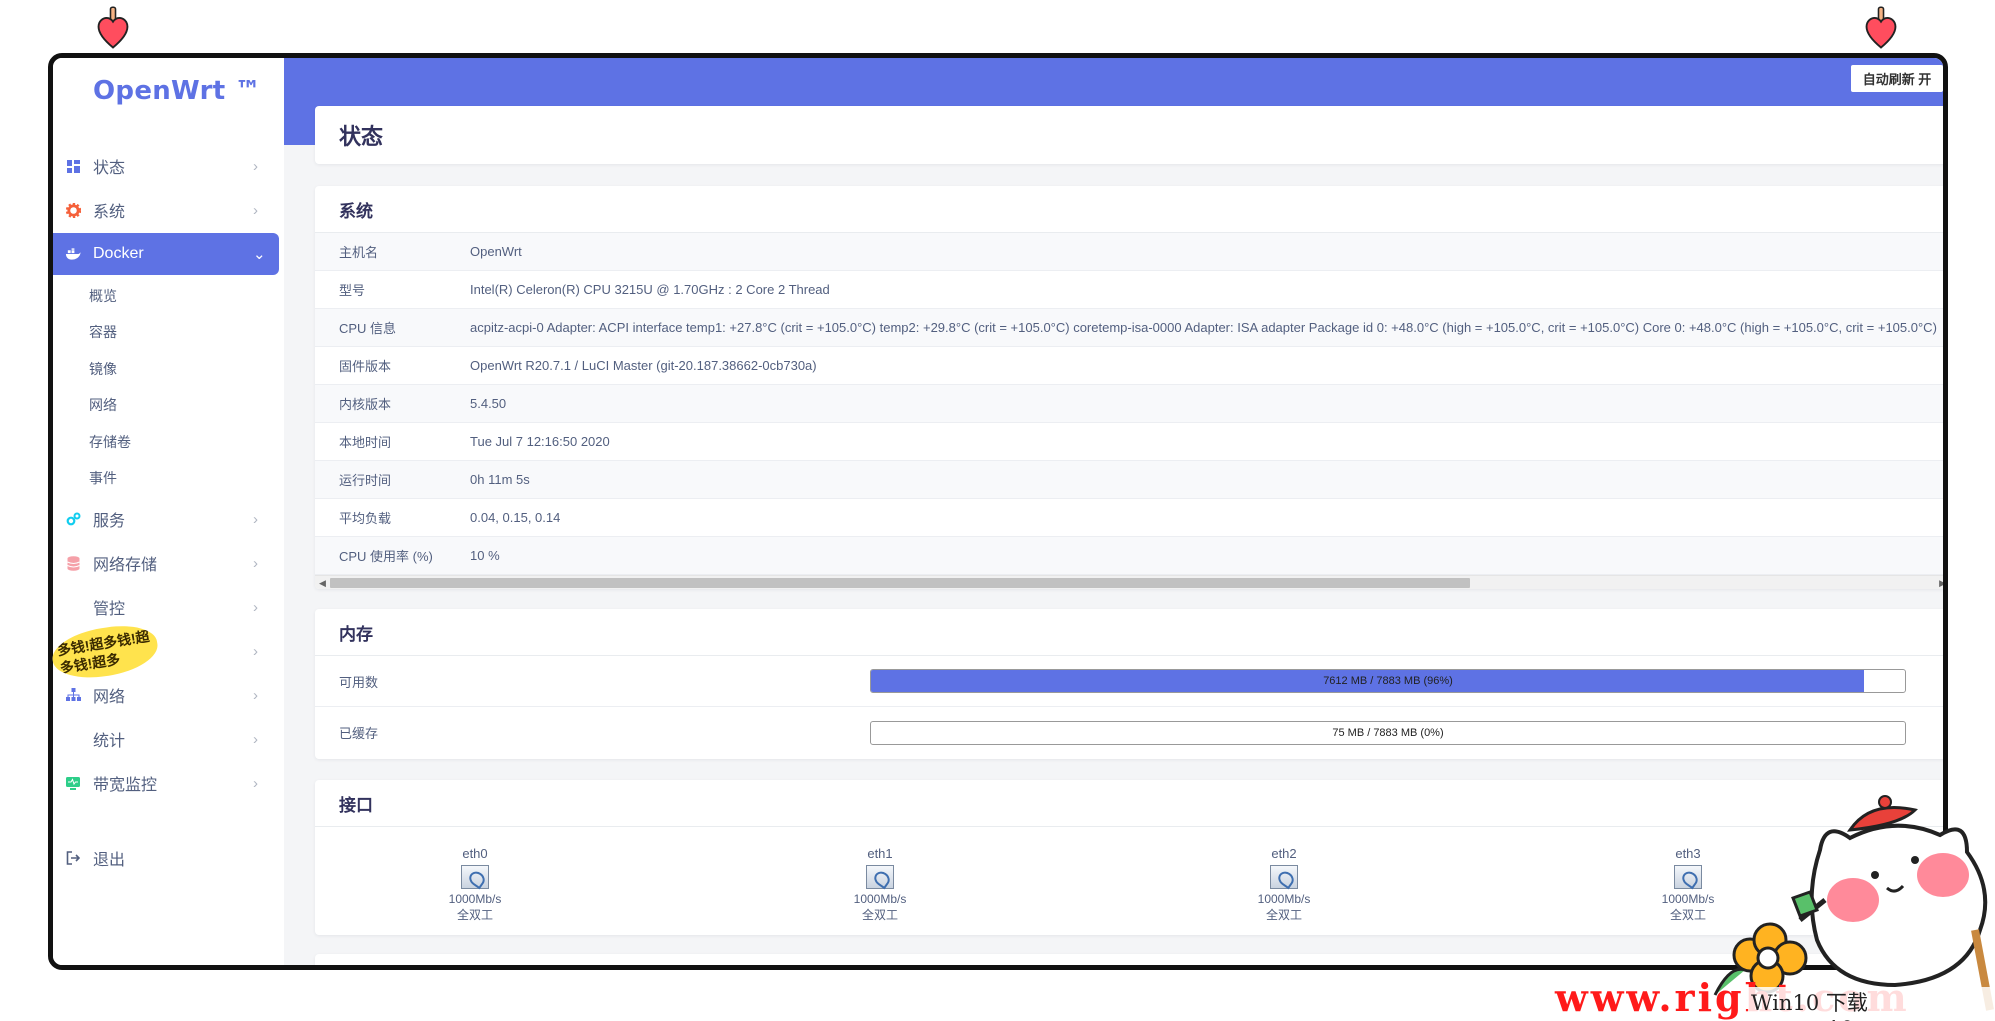  I want to click on table-row: 内核版本 5.4.50, so click(1129, 404).